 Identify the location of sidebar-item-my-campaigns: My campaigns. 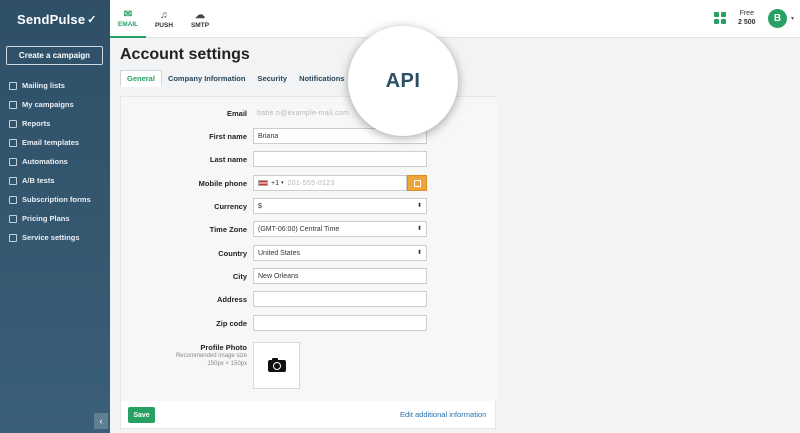
(55, 104).